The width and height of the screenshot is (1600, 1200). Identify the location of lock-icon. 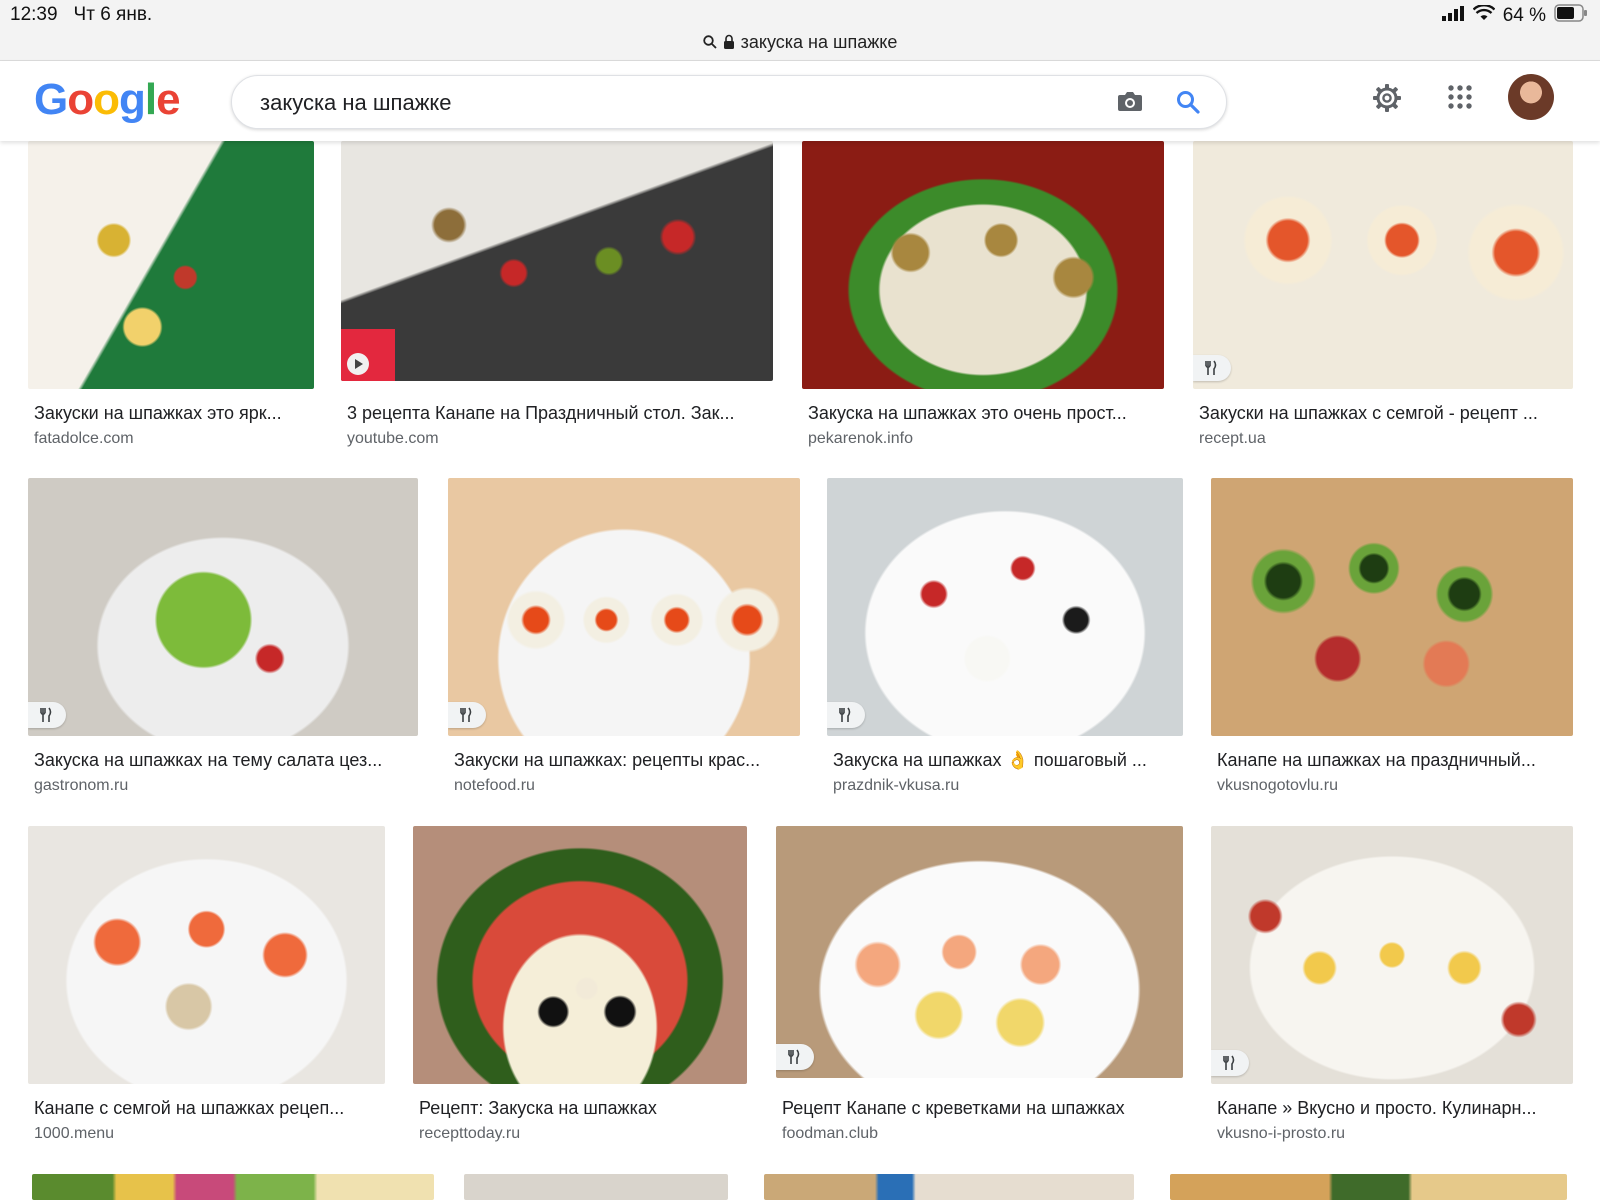
(729, 43).